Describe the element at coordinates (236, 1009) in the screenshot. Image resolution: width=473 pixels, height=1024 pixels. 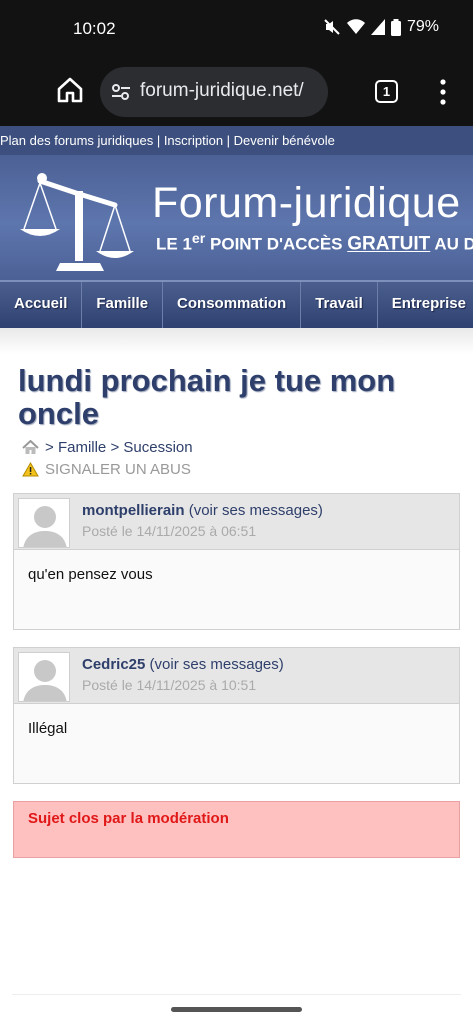
I see `gesture-nav-bar` at that location.